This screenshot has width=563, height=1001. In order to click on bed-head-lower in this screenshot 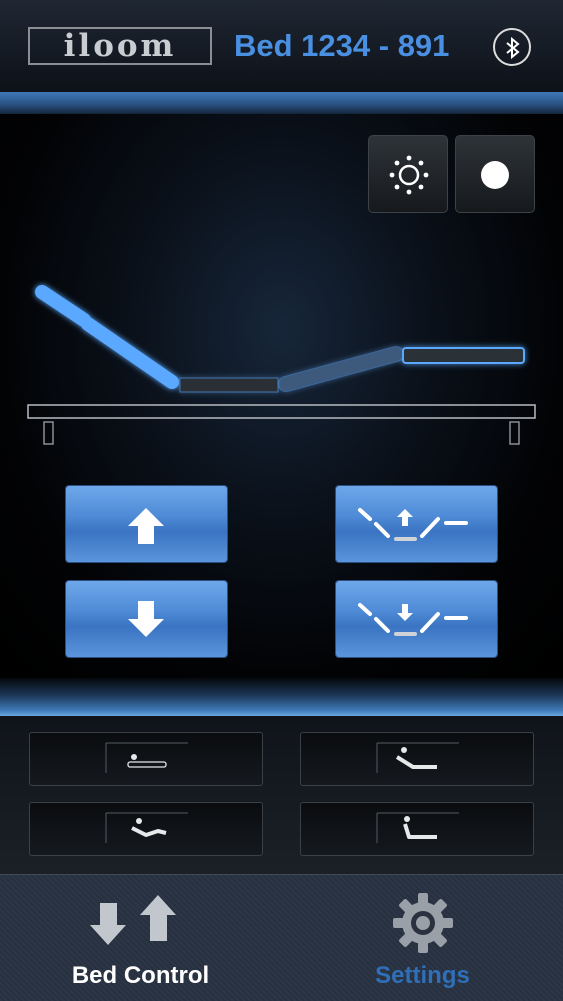, I will do `click(130, 353)`.